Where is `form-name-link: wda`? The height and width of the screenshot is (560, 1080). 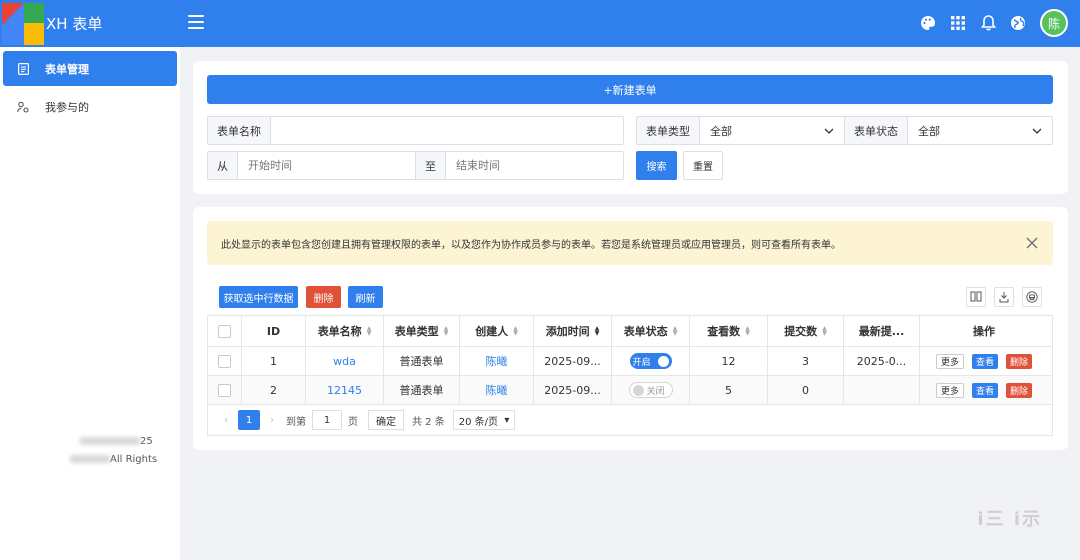
form-name-link: wda is located at coordinates (344, 361).